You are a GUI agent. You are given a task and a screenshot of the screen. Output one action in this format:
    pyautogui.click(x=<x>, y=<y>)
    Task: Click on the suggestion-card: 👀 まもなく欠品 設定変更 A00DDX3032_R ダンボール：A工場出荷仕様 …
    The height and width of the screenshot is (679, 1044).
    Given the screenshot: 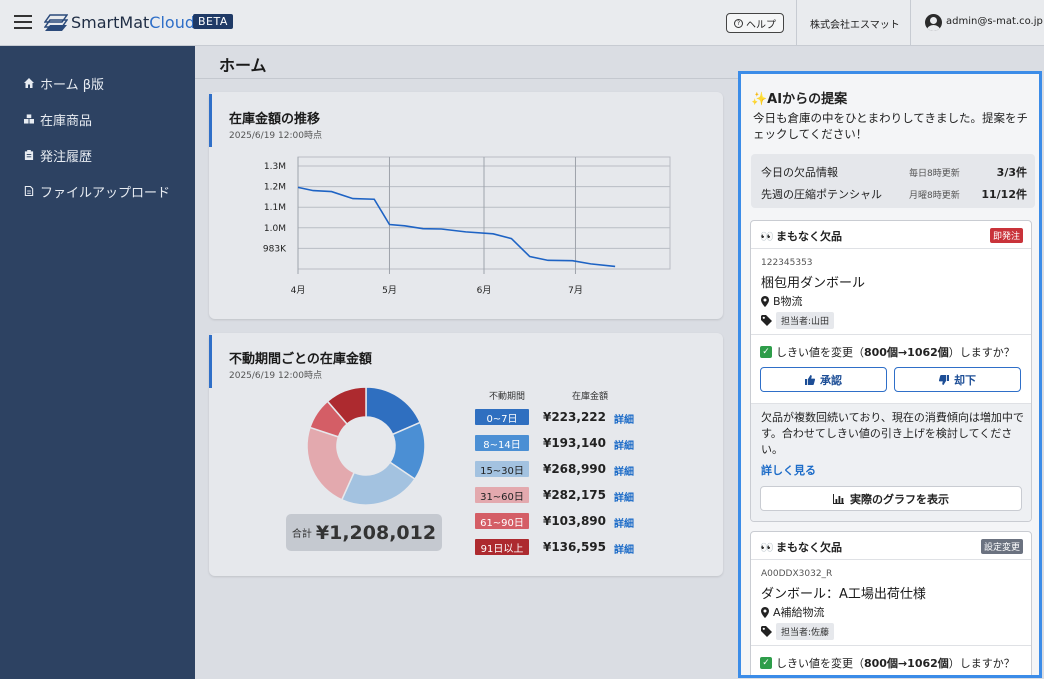 What is the action you would take?
    pyautogui.click(x=891, y=603)
    